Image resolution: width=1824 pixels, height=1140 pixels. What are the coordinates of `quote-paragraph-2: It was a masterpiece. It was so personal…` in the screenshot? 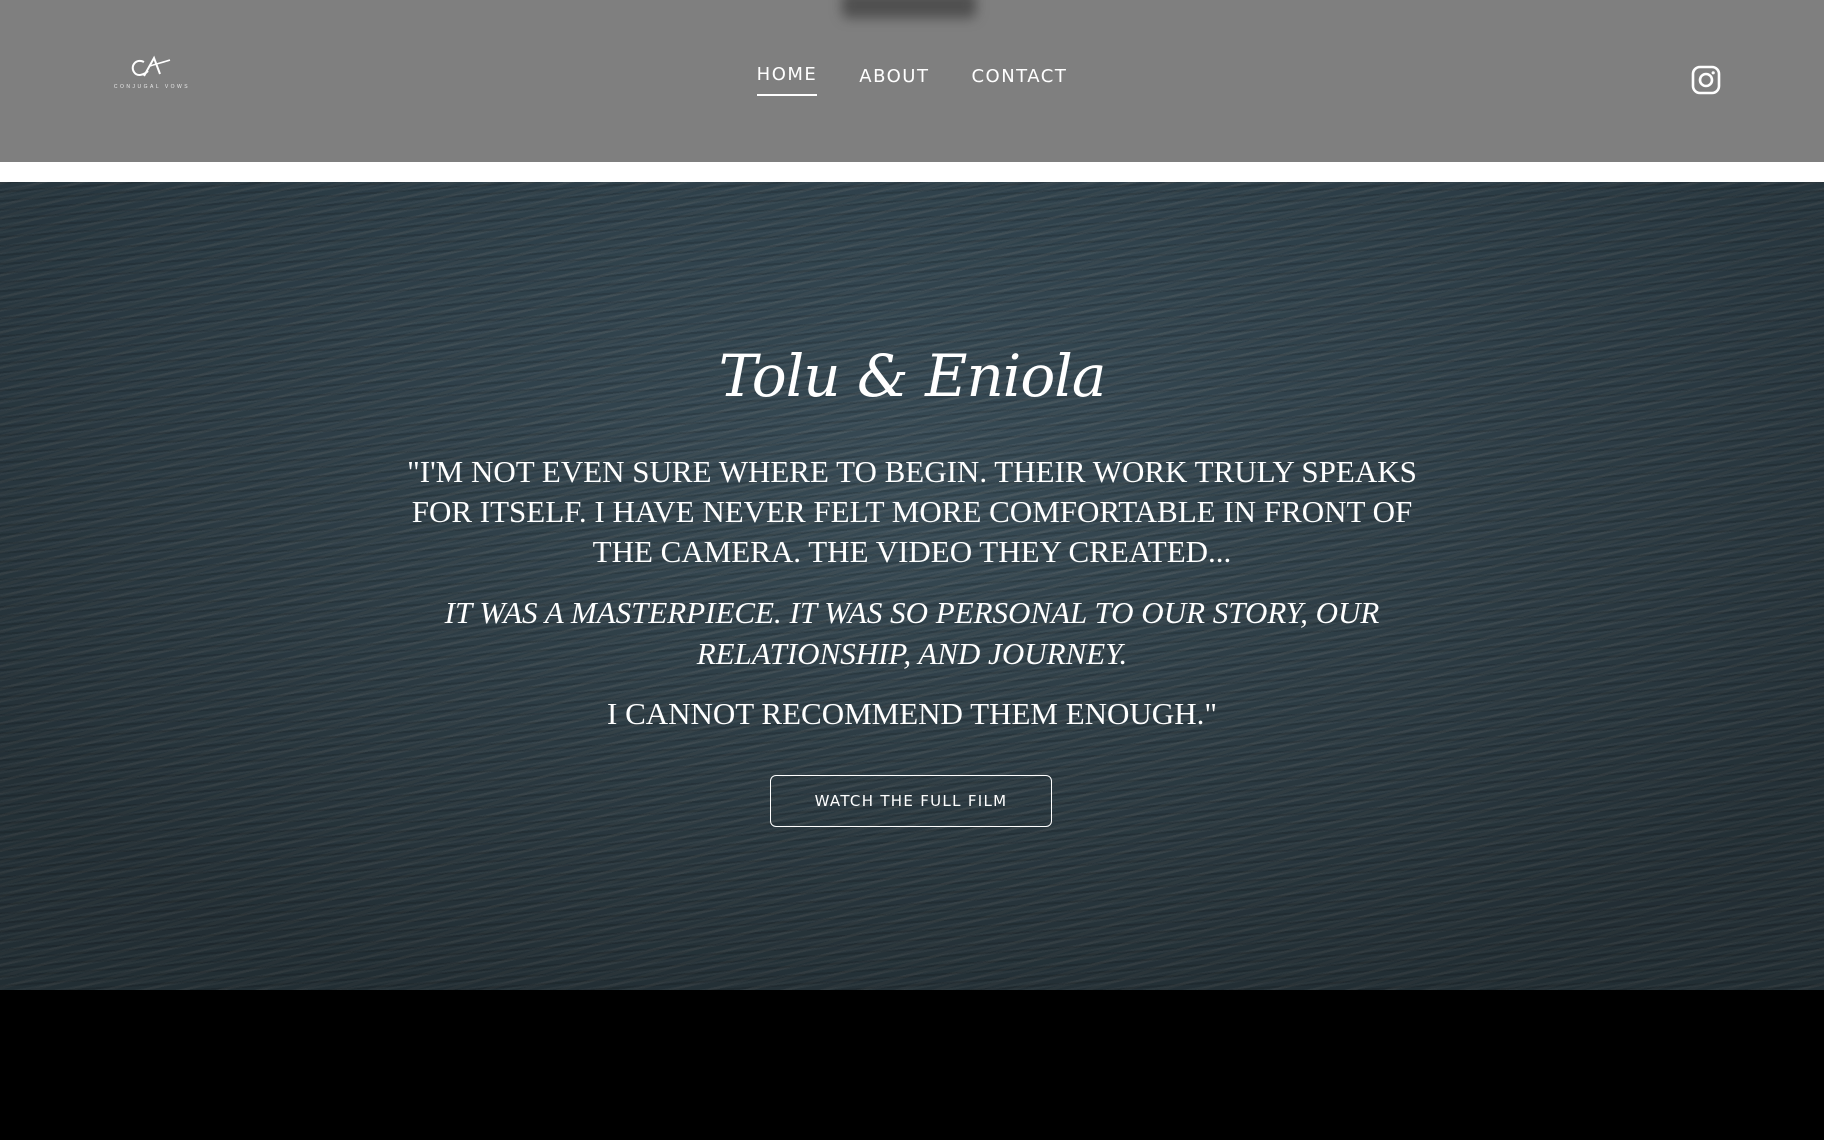 It's located at (912, 633).